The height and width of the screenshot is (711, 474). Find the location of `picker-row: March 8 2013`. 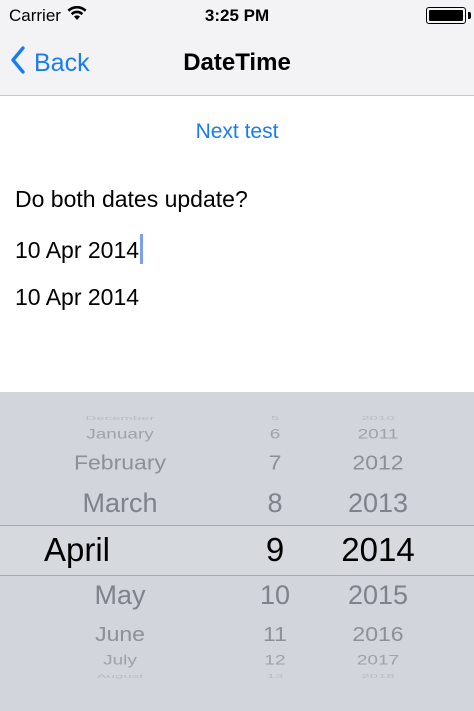

picker-row: March 8 2013 is located at coordinates (237, 508).